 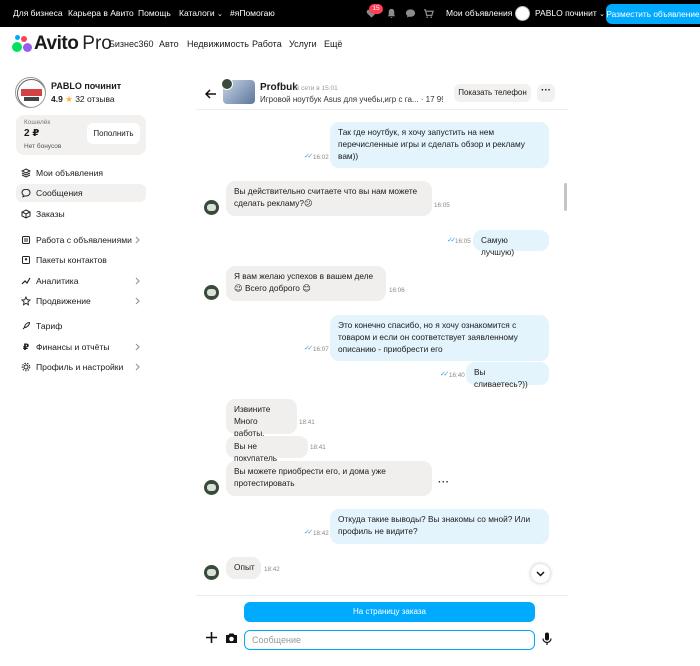 I want to click on more-options-icon: ···, so click(x=546, y=93).